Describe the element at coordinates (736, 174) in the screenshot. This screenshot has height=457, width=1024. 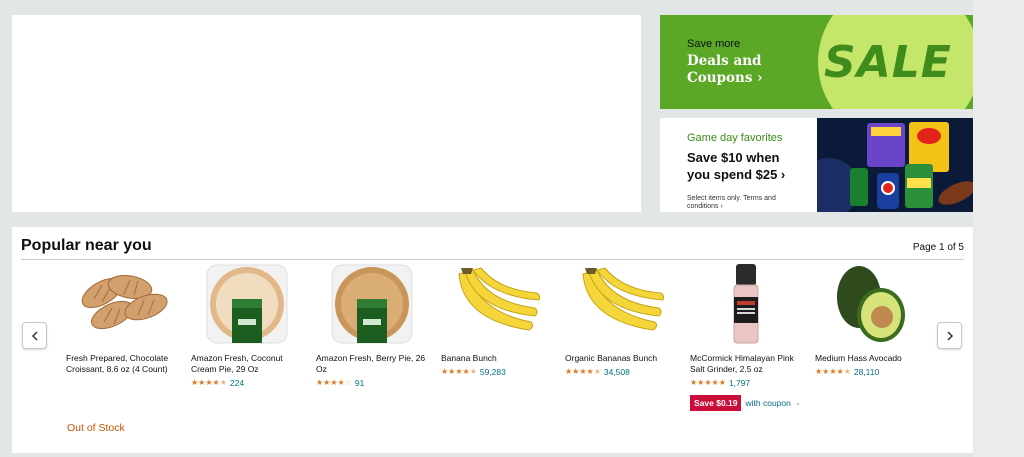
I see `promo-headline-line2: you spend $25 ›` at that location.